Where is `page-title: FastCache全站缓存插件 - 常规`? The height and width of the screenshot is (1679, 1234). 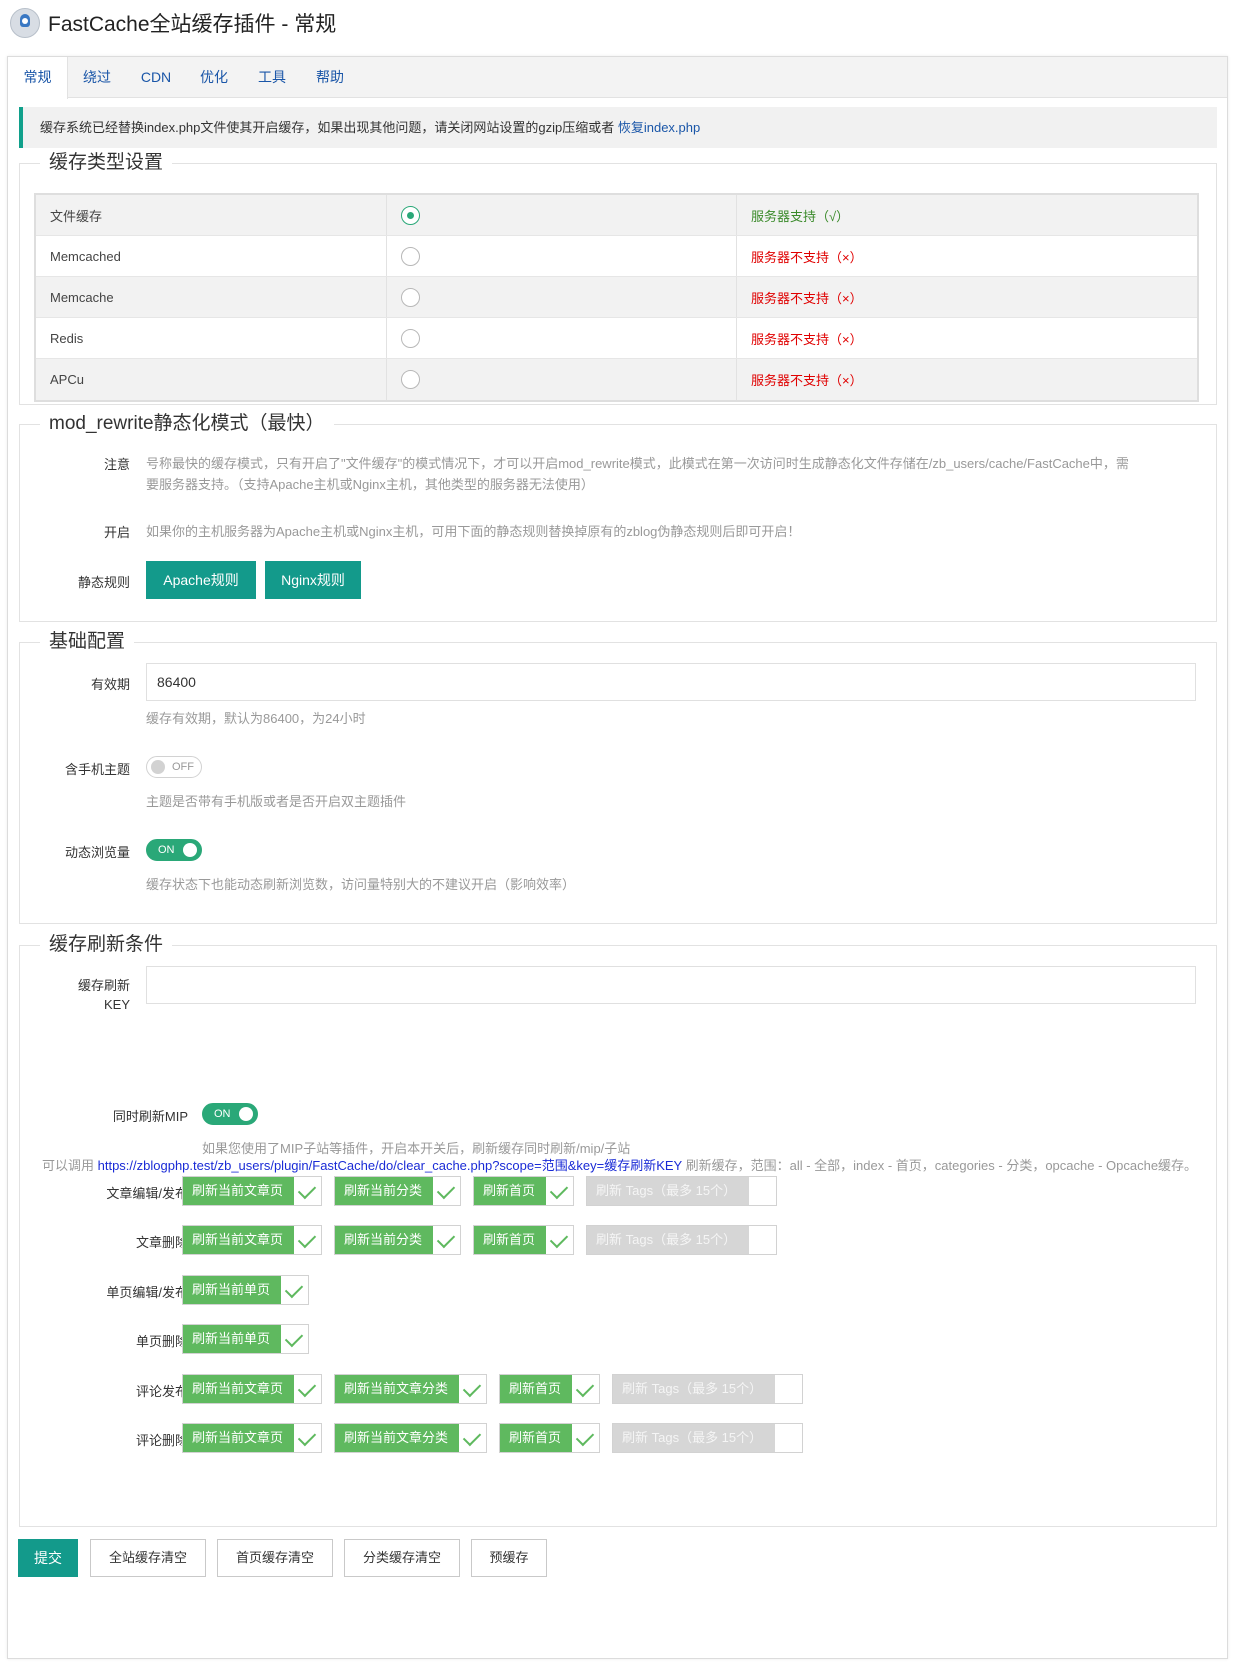 page-title: FastCache全站缓存插件 - 常规 is located at coordinates (192, 24).